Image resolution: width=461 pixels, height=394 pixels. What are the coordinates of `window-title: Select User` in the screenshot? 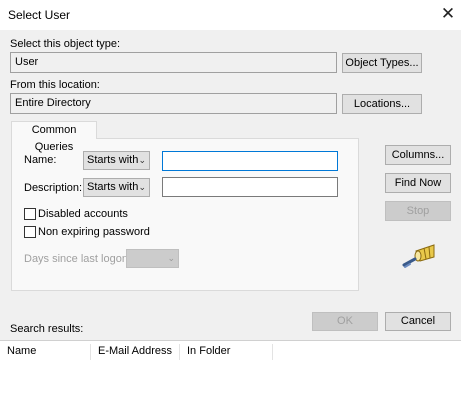 It's located at (39, 15).